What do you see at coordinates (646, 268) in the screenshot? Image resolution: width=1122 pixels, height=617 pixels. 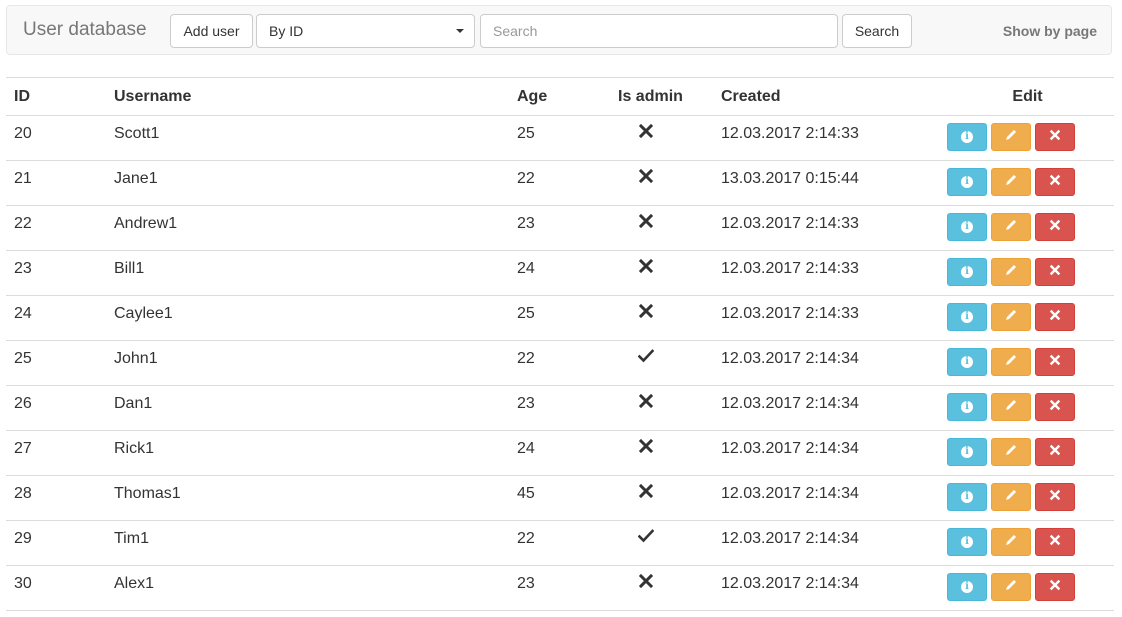 I see `cross-icon` at bounding box center [646, 268].